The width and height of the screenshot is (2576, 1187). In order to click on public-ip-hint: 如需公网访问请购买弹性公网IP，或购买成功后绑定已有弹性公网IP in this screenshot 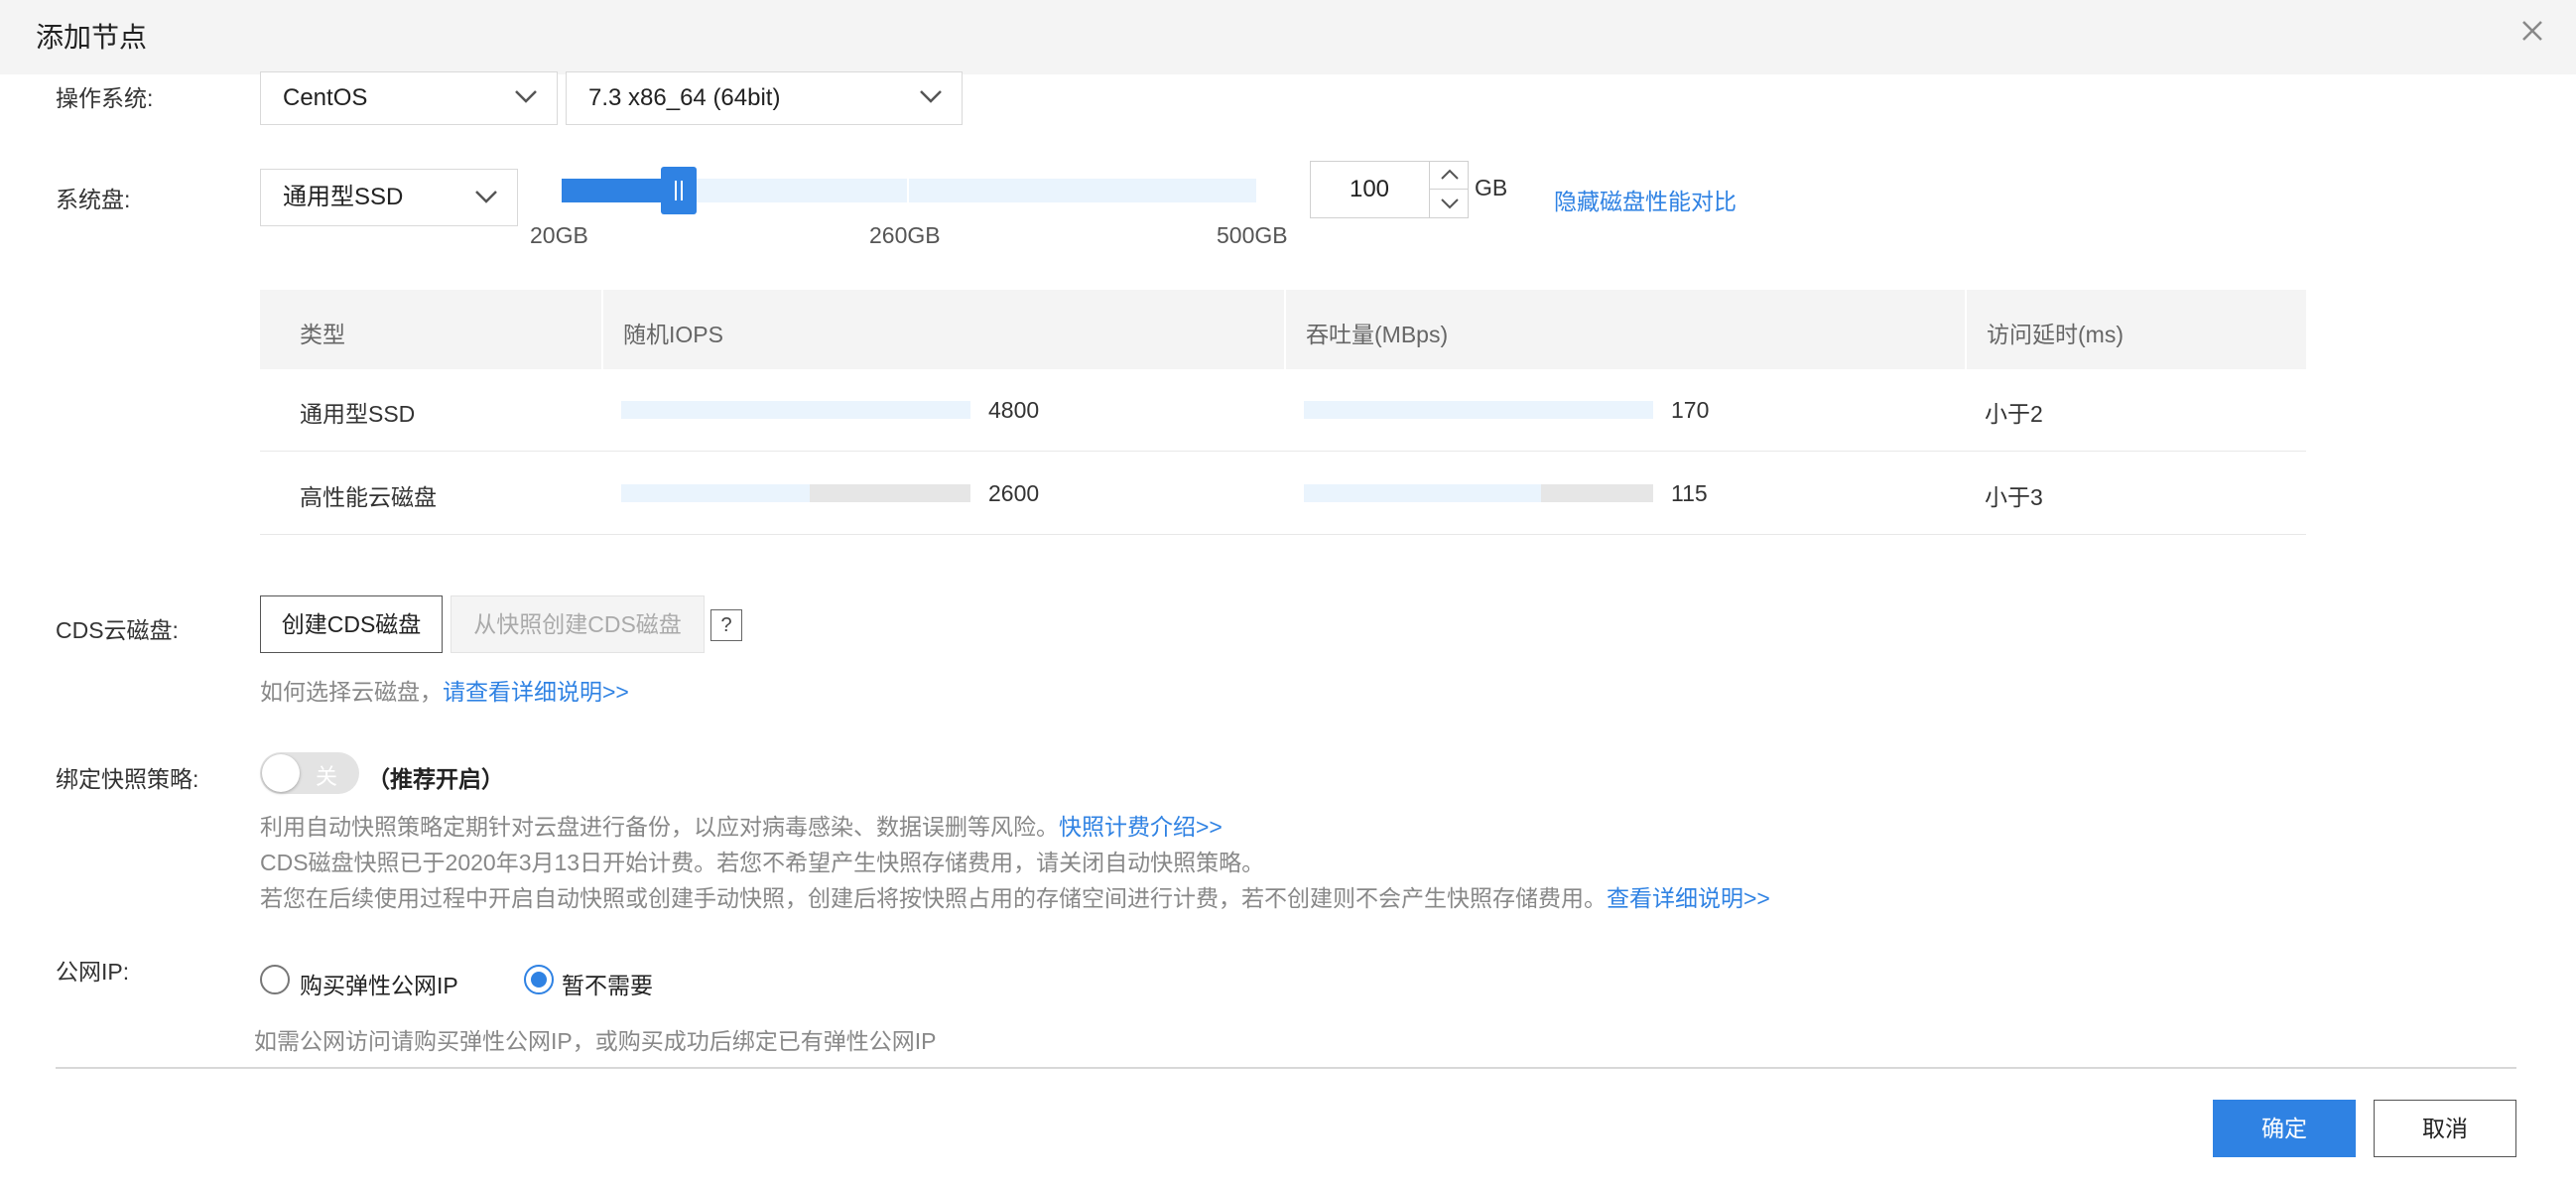, I will do `click(596, 1041)`.